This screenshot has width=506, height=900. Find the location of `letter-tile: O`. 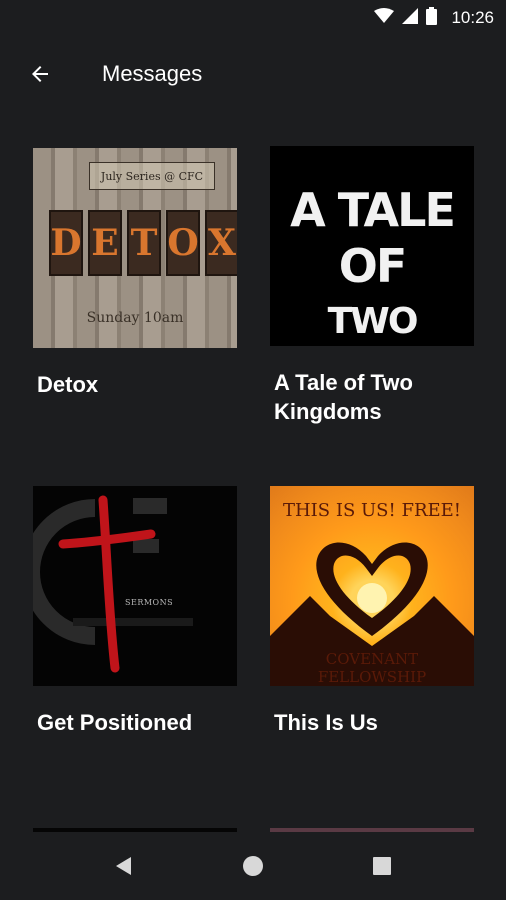

letter-tile: O is located at coordinates (183, 243).